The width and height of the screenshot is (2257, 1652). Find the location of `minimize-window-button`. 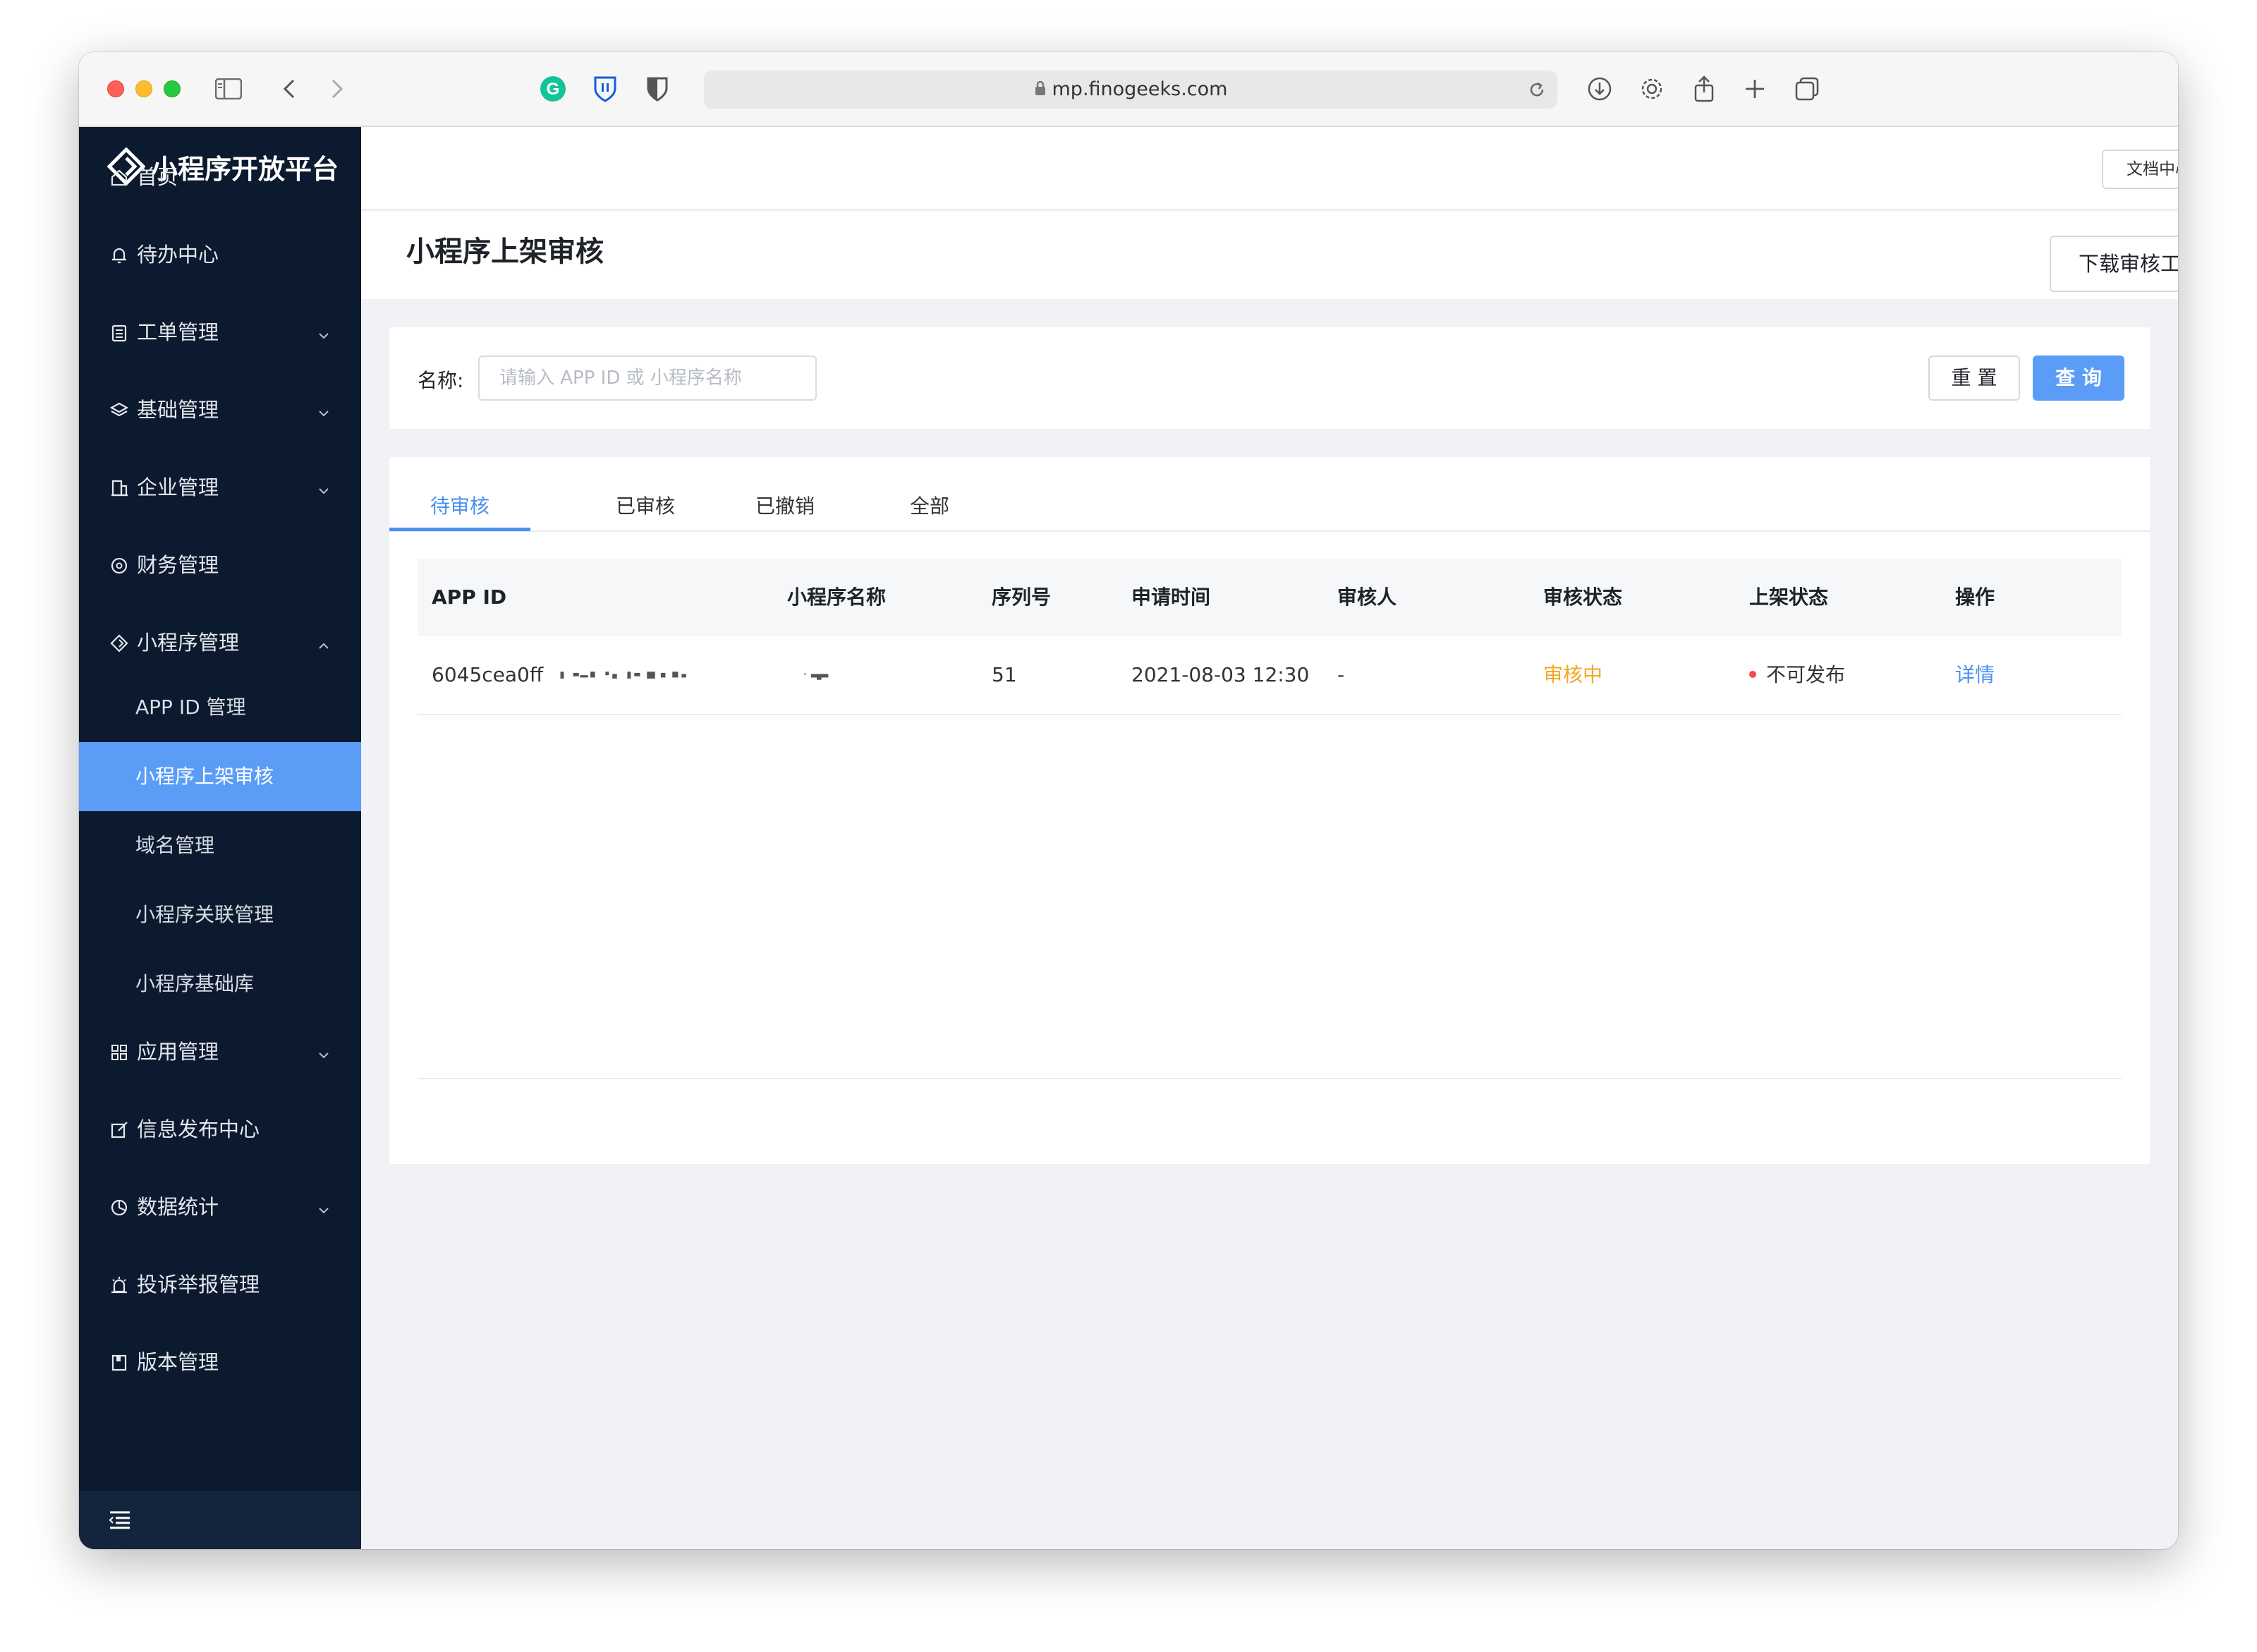

minimize-window-button is located at coordinates (143, 89).